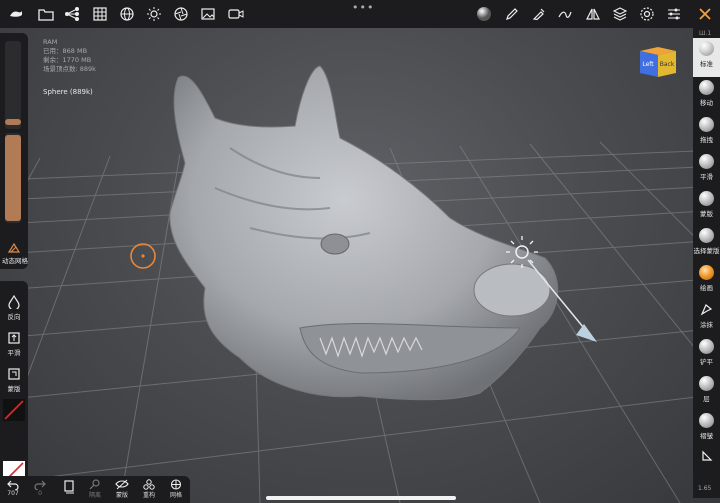  Describe the element at coordinates (65, 51) in the screenshot. I see `ram-used: 已用：868 MB` at that location.